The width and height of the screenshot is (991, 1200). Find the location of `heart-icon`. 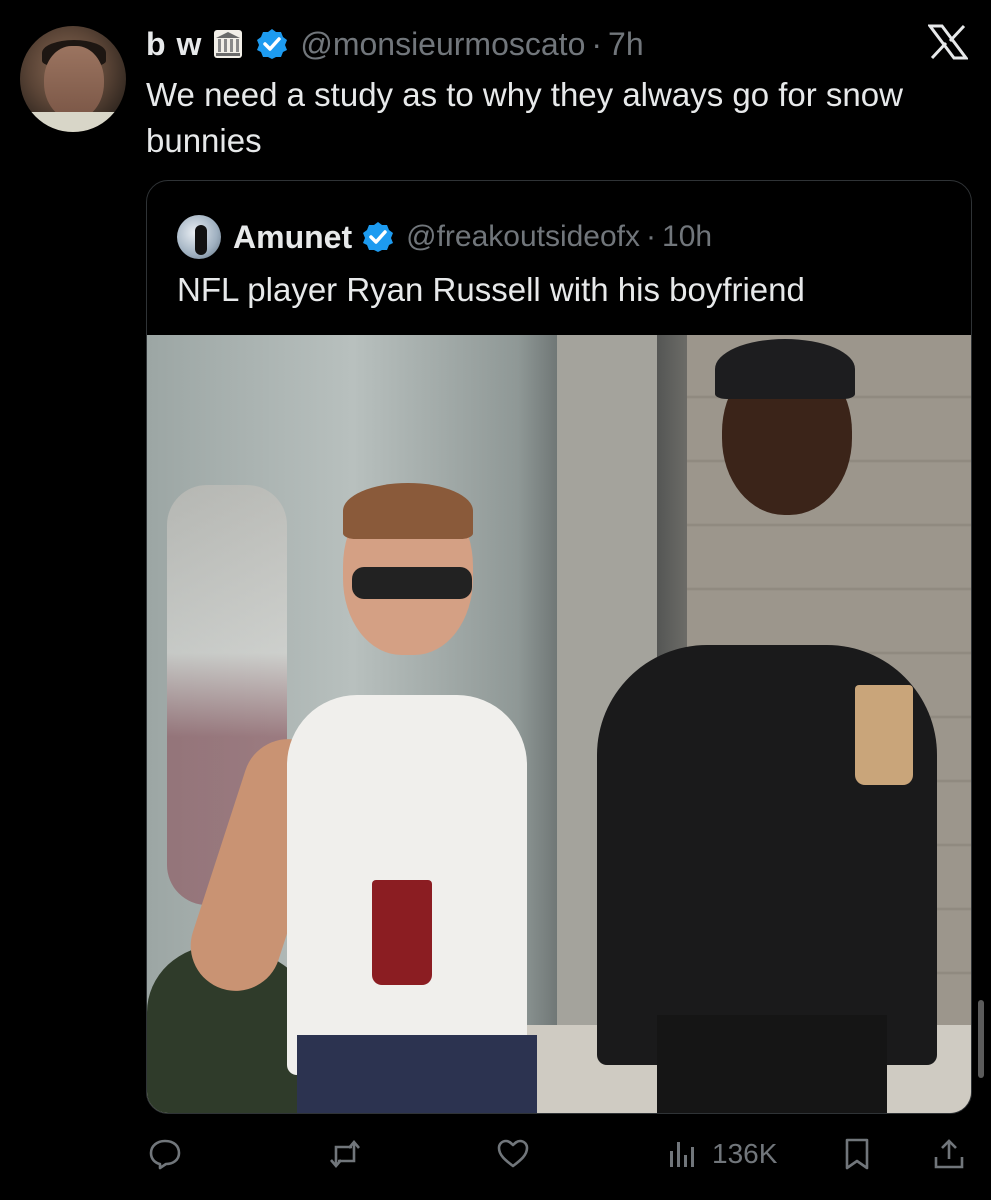

heart-icon is located at coordinates (513, 1153).